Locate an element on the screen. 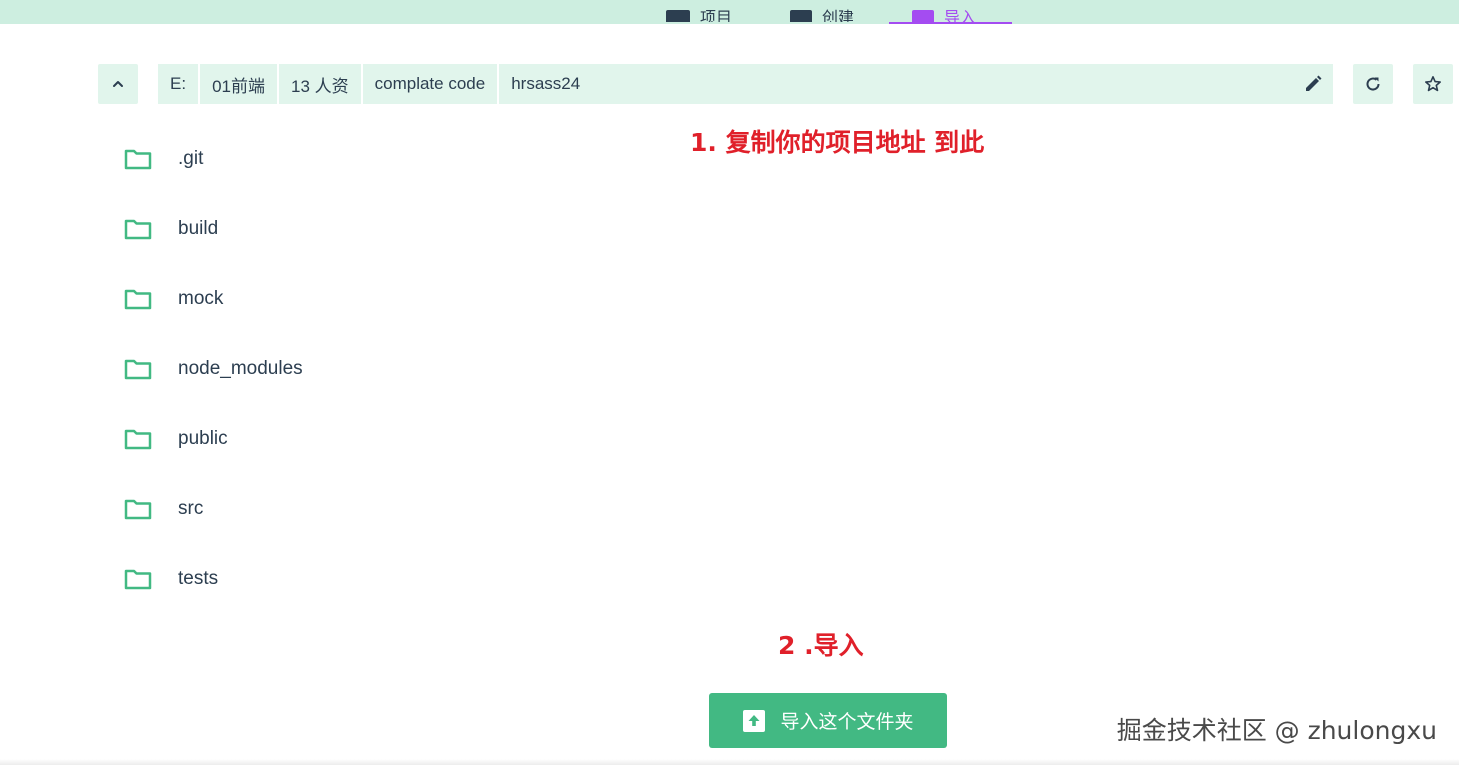 The image size is (1459, 765). folder-name: src is located at coordinates (191, 508).